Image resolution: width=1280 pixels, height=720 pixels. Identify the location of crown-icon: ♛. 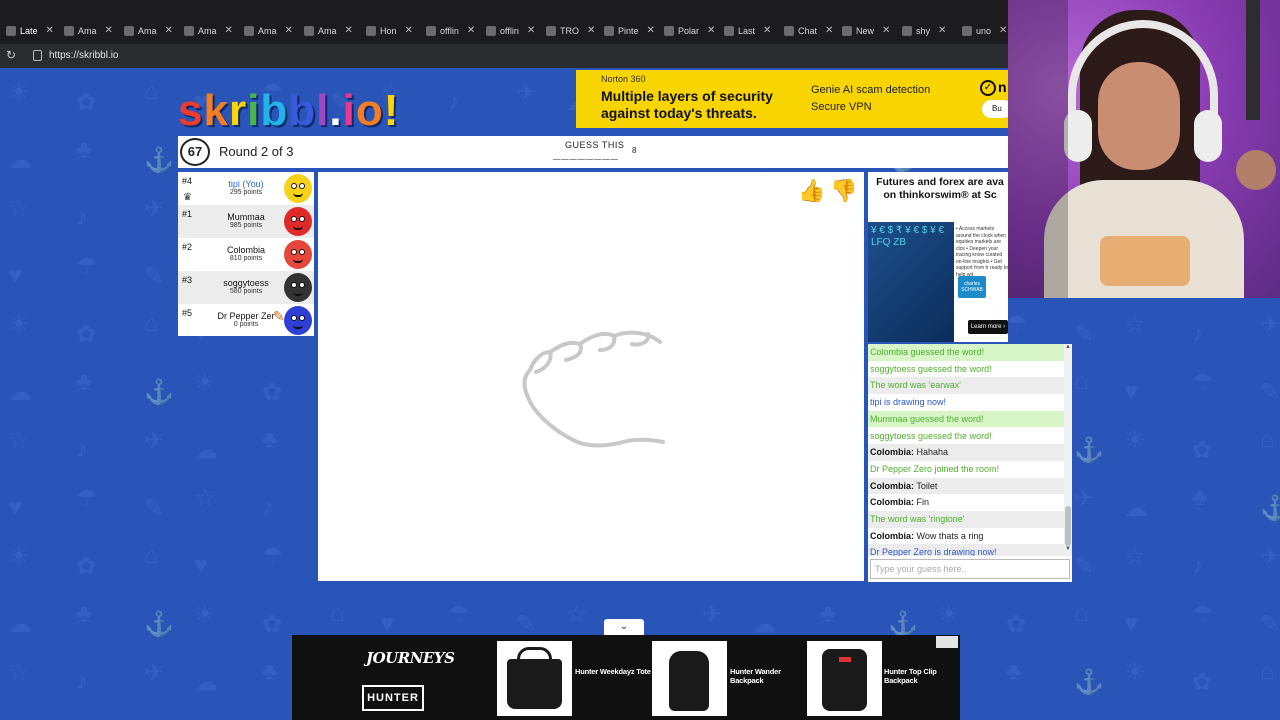
(187, 197).